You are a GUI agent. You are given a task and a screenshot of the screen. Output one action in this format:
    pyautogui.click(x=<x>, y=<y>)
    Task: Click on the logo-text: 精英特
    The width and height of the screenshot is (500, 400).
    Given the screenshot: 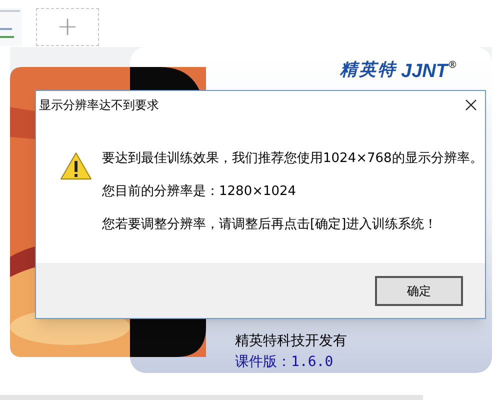 What is the action you would take?
    pyautogui.click(x=368, y=70)
    